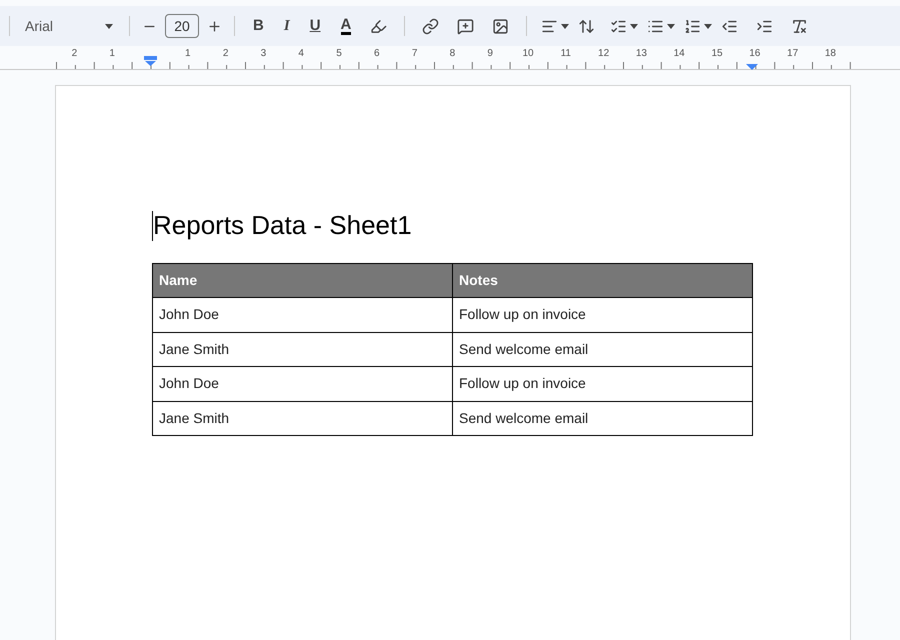 This screenshot has width=900, height=640. I want to click on ruler-number: 1, so click(112, 54).